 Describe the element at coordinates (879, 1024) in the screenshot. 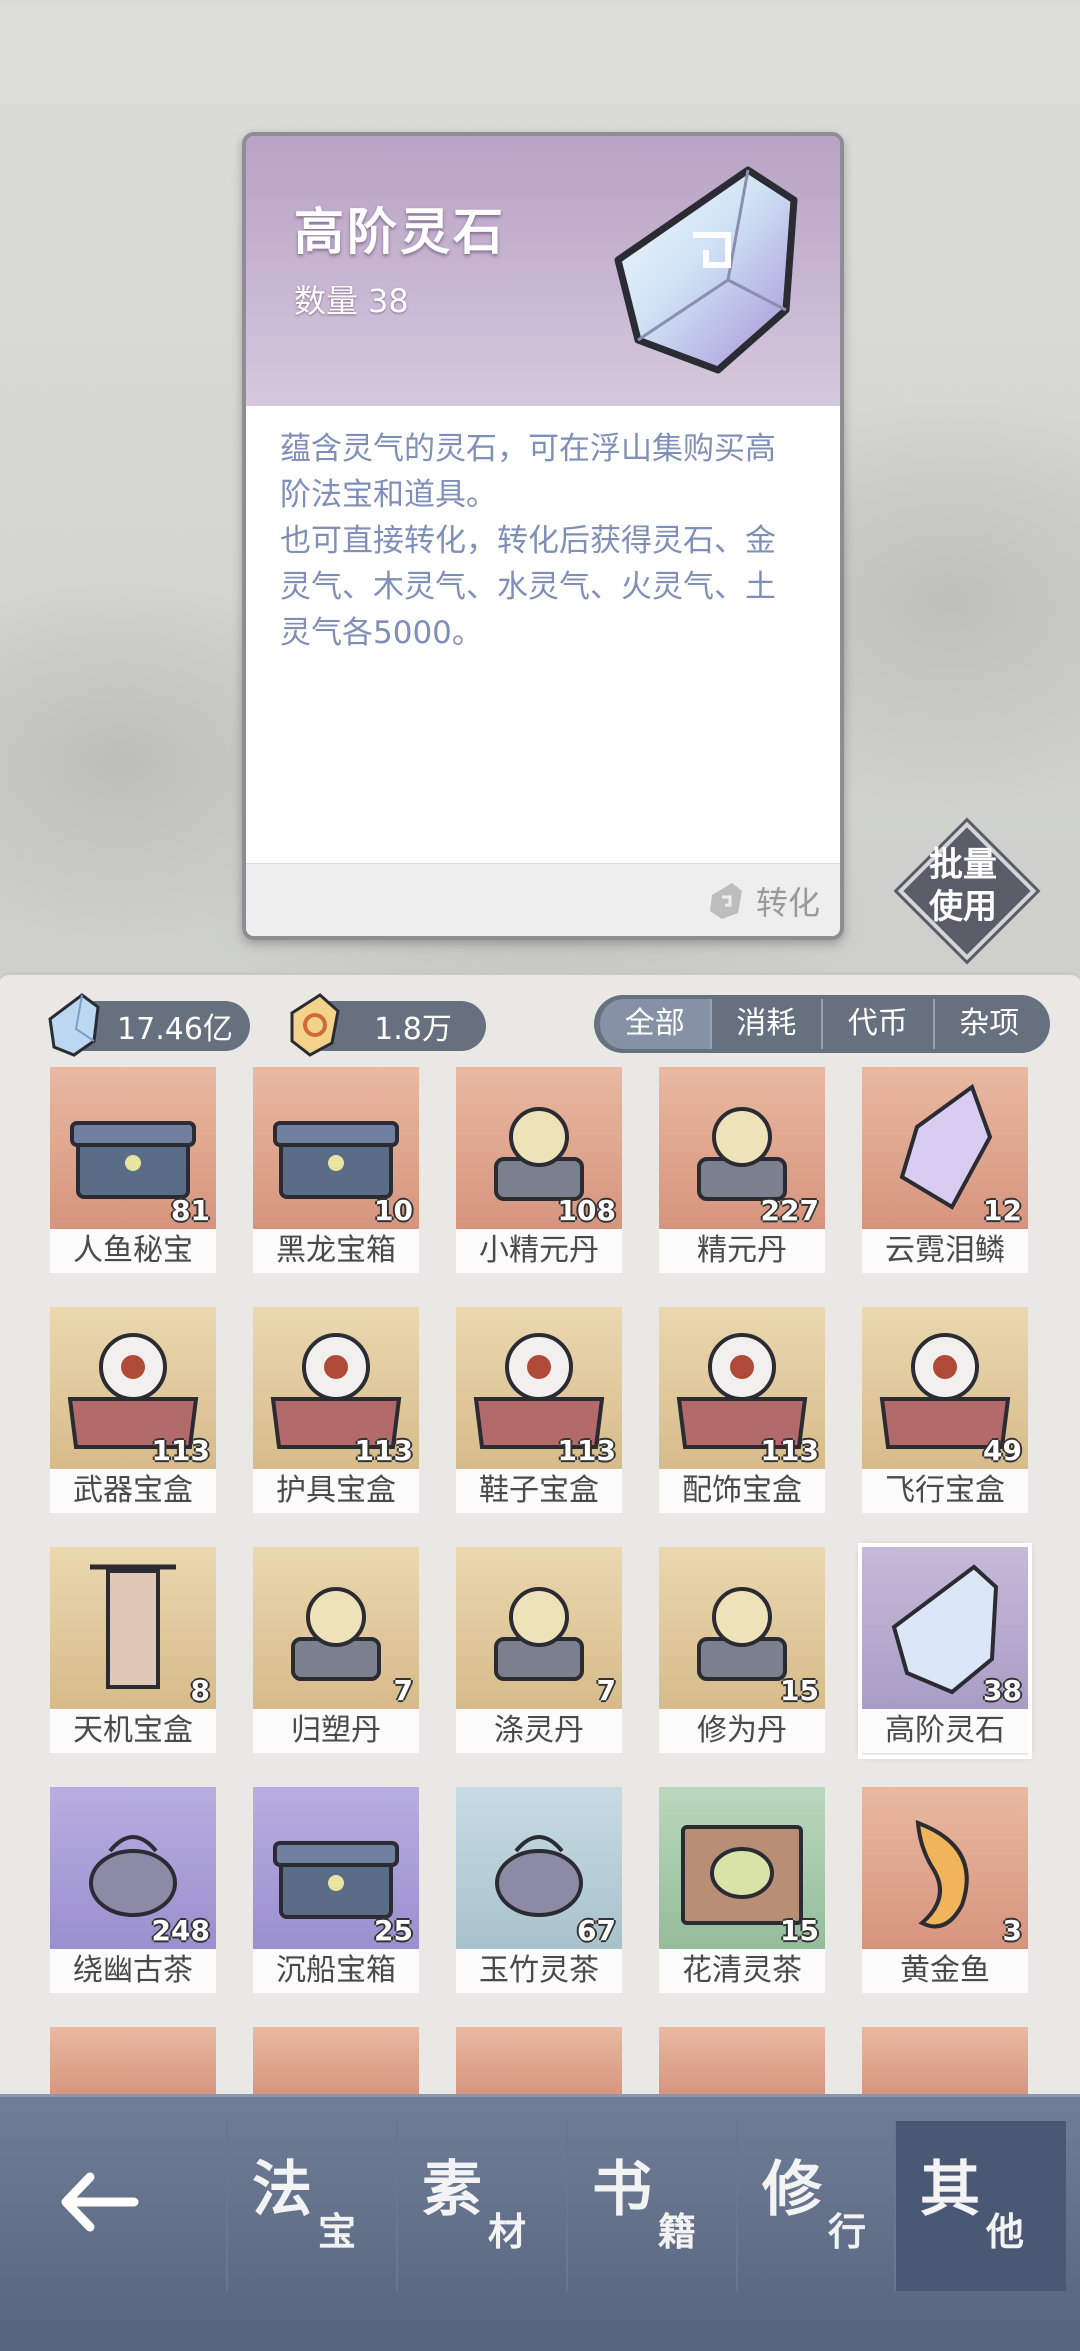

I see `filter-tab-tokens: 代币` at that location.